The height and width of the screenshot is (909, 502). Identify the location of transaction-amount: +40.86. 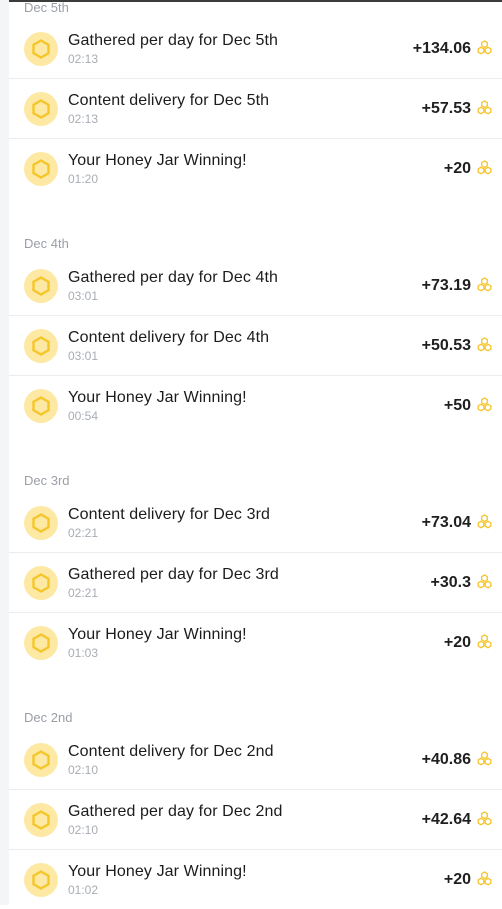
(446, 759).